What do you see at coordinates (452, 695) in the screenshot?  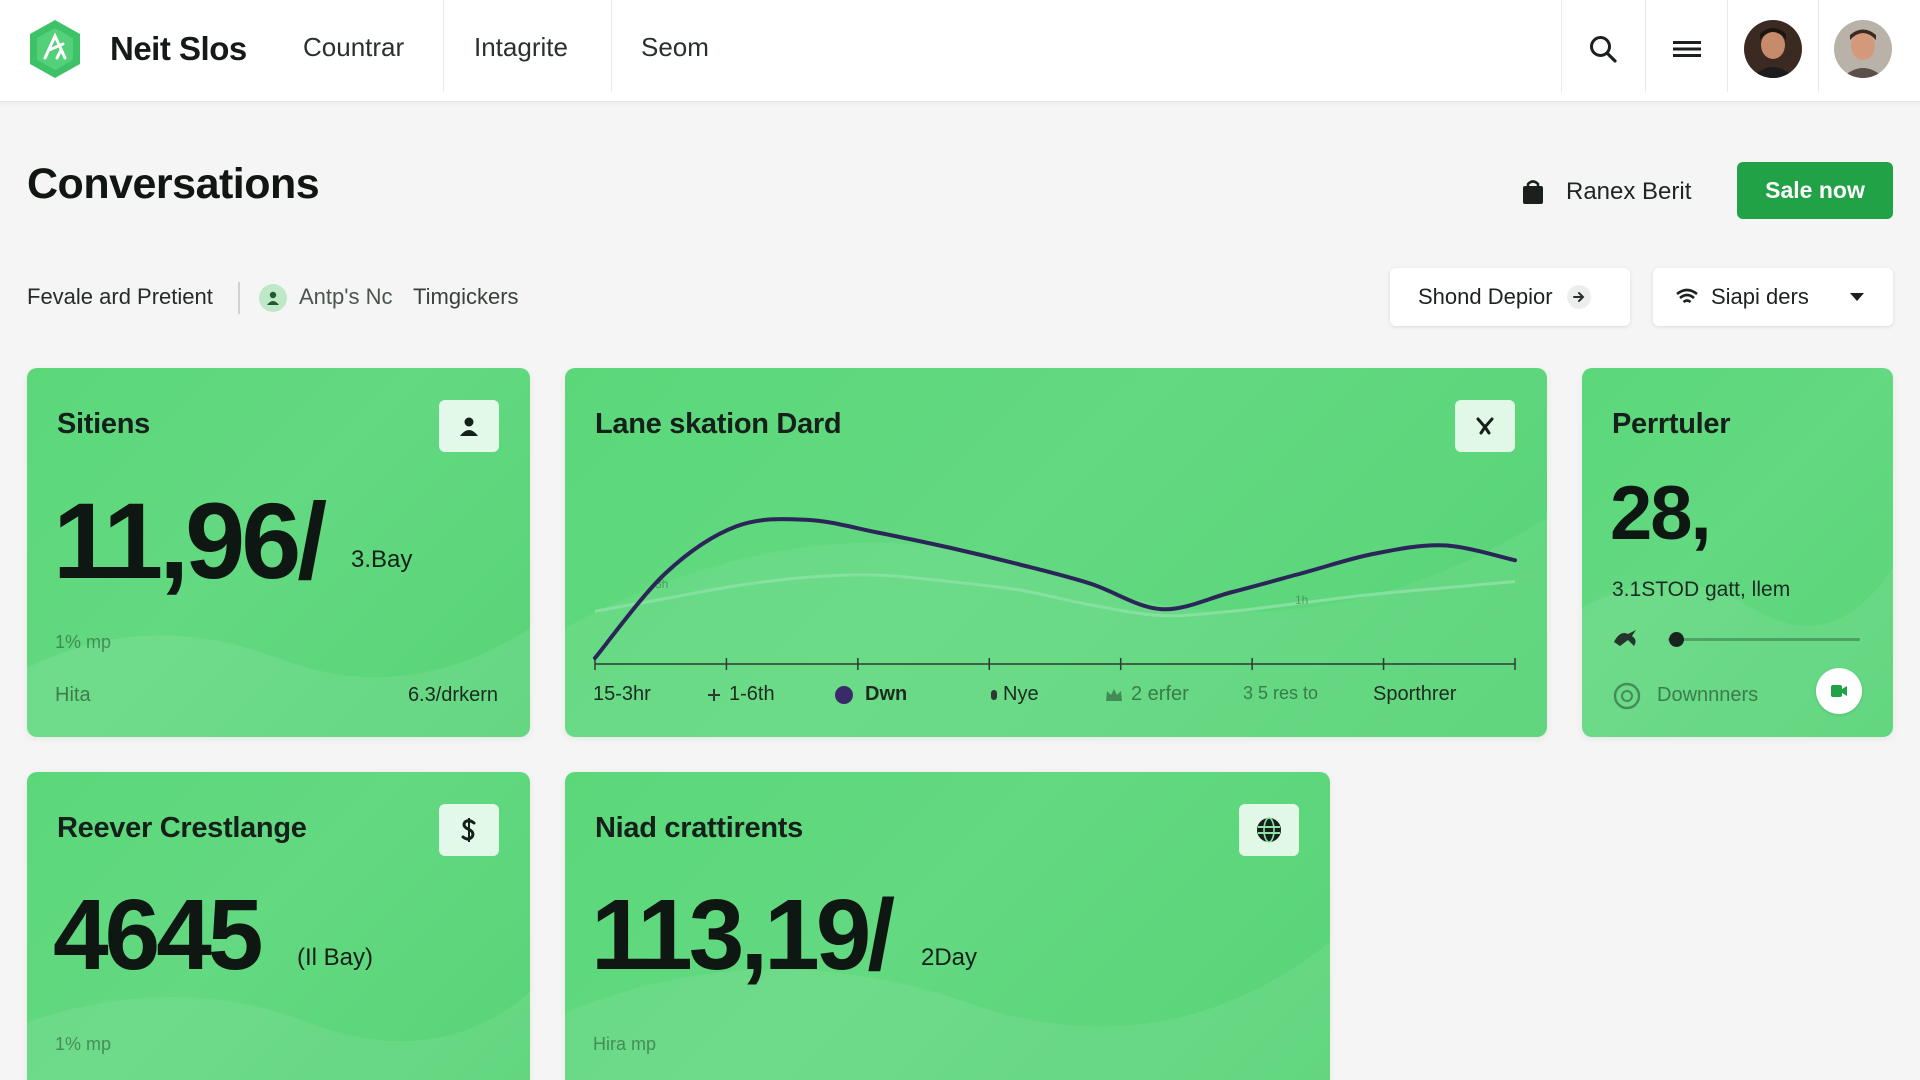 I see `card-footer-right: 6.3/drkern` at bounding box center [452, 695].